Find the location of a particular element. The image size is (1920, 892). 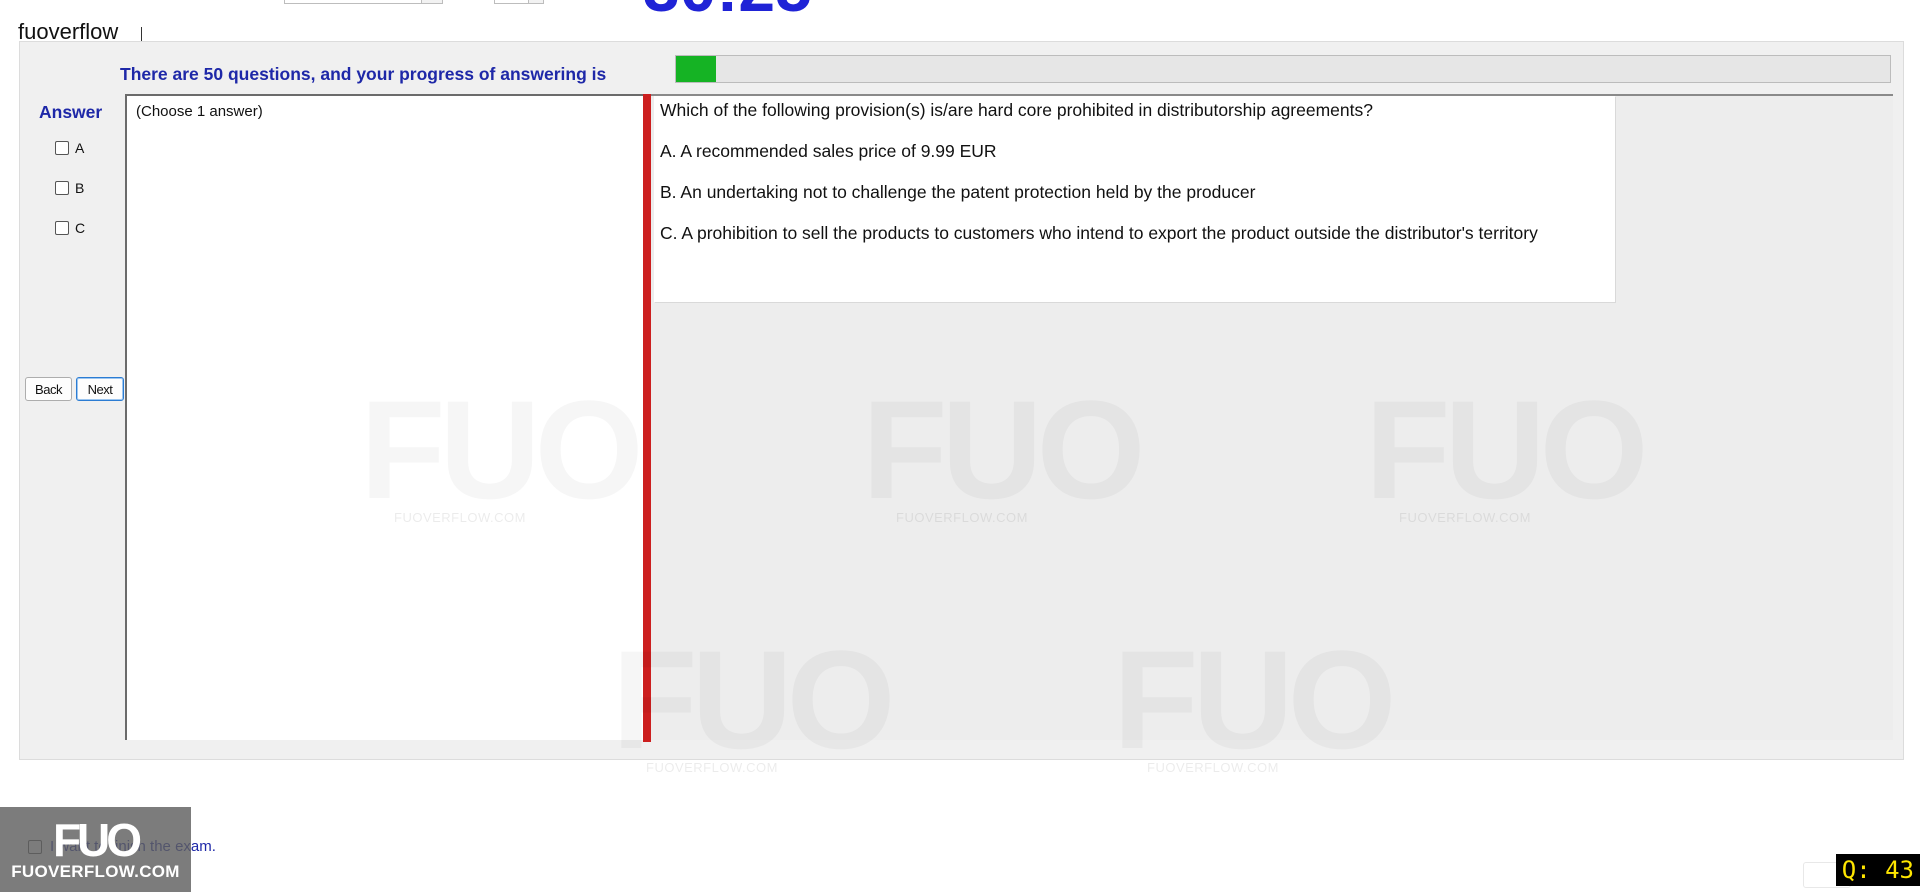

logo-text: FUOVERFLOW.COM is located at coordinates (95, 871).